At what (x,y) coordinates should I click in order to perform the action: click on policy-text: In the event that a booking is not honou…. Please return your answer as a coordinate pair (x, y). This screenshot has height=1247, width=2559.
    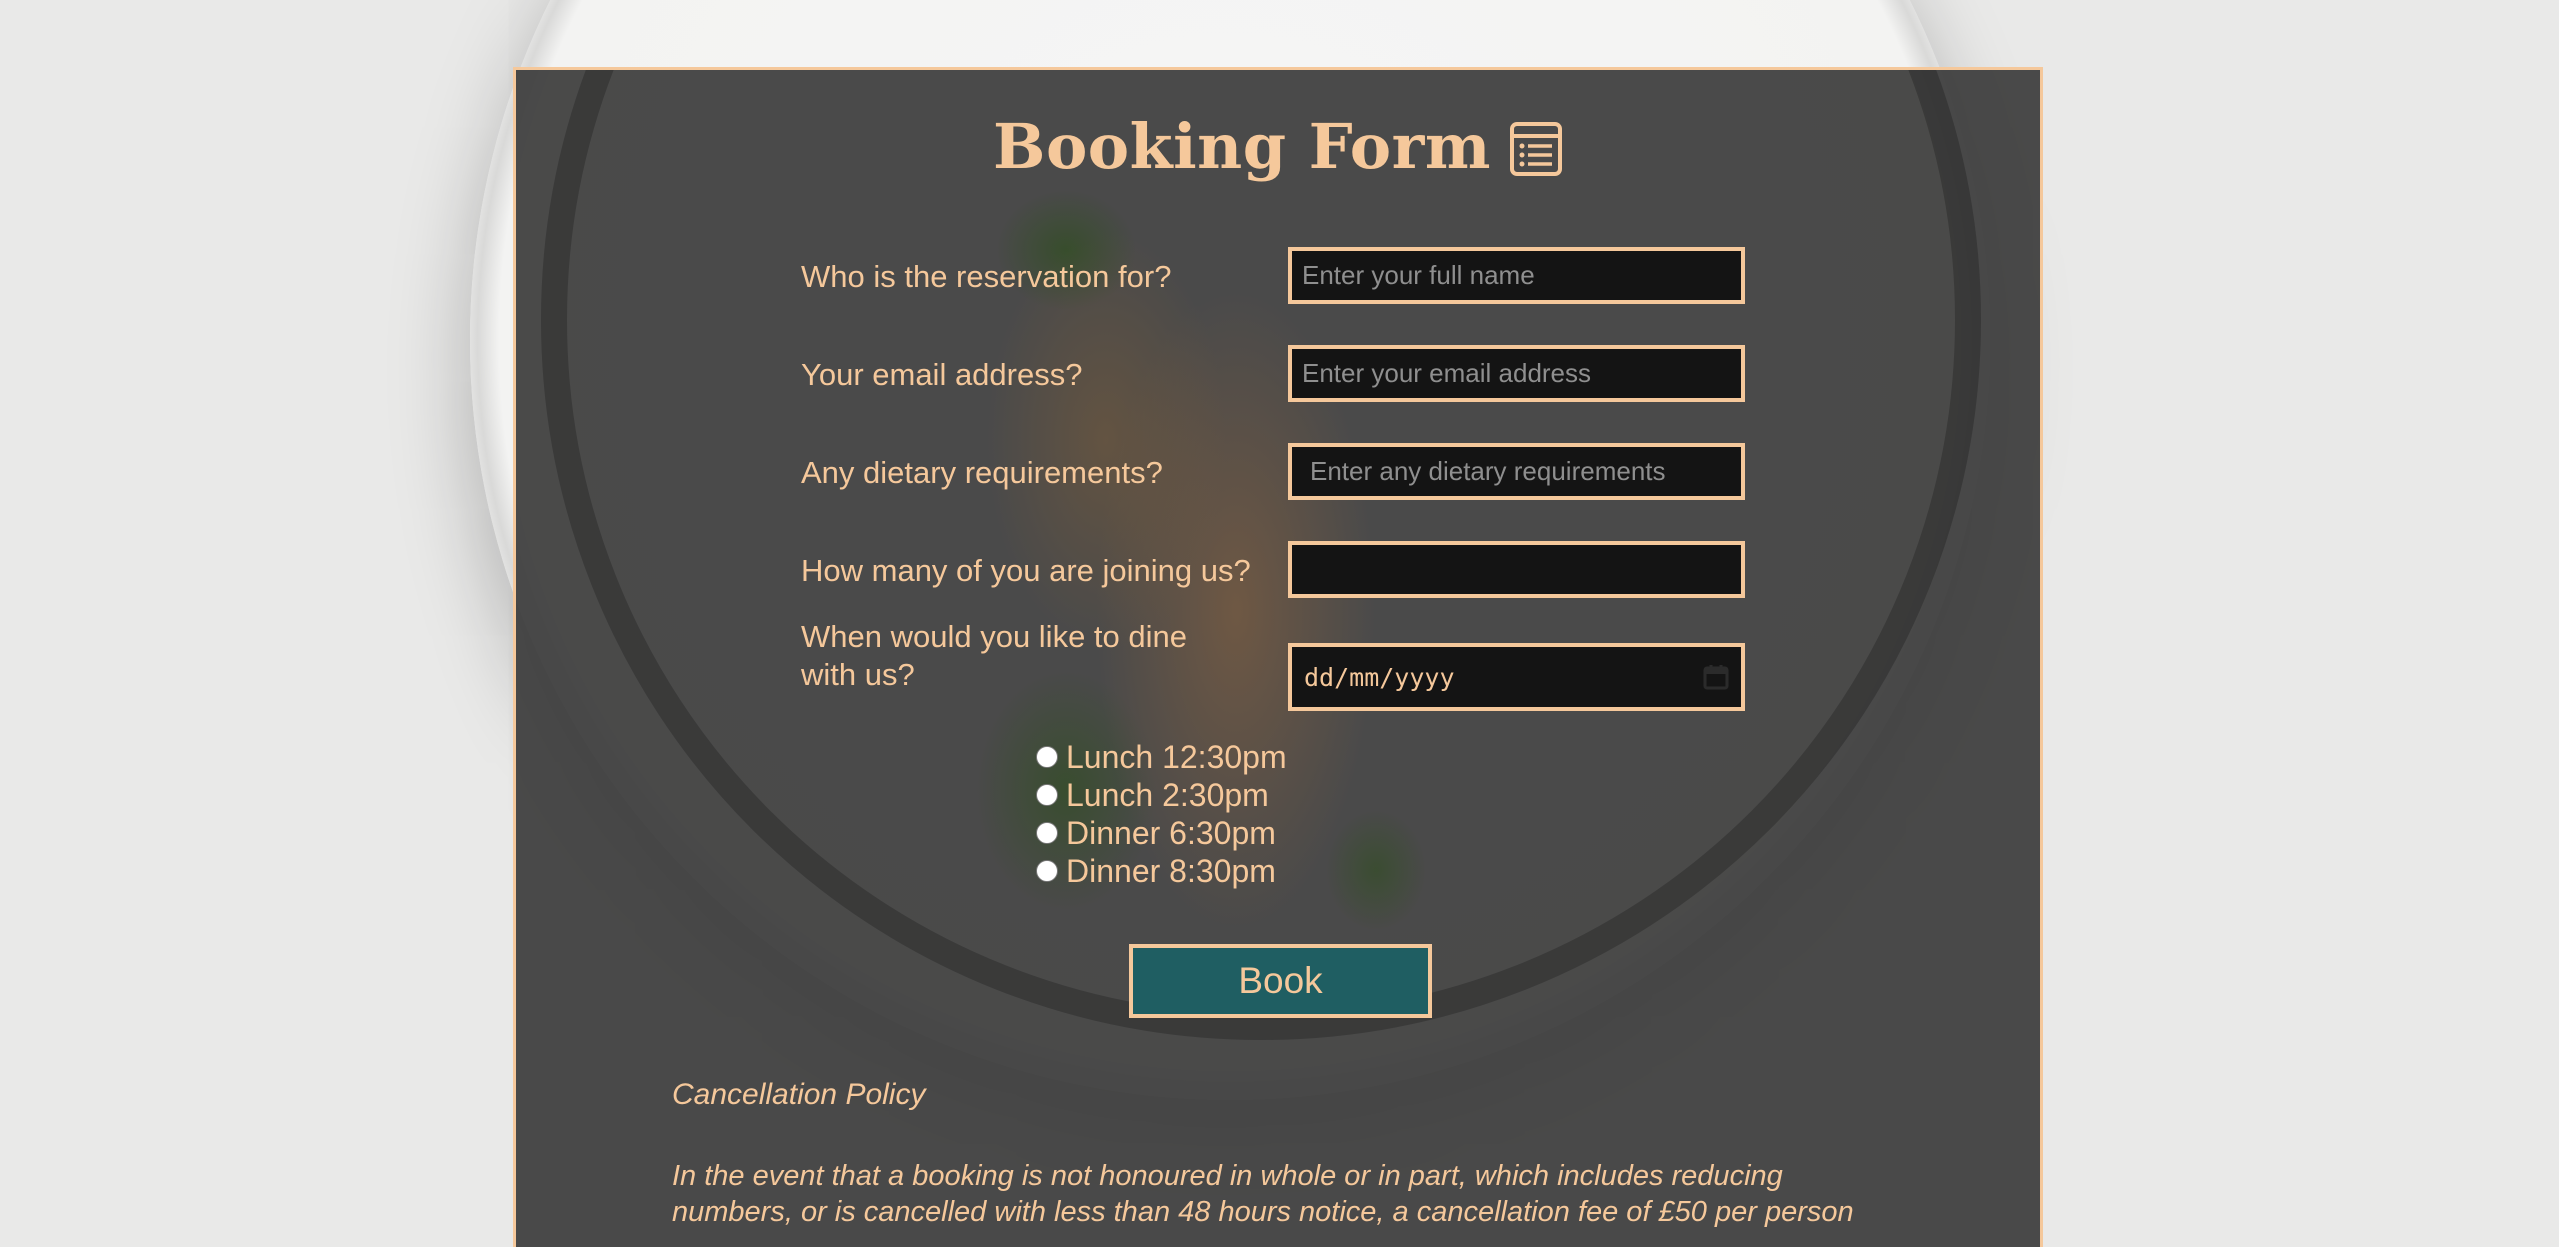
    Looking at the image, I should click on (1263, 1194).